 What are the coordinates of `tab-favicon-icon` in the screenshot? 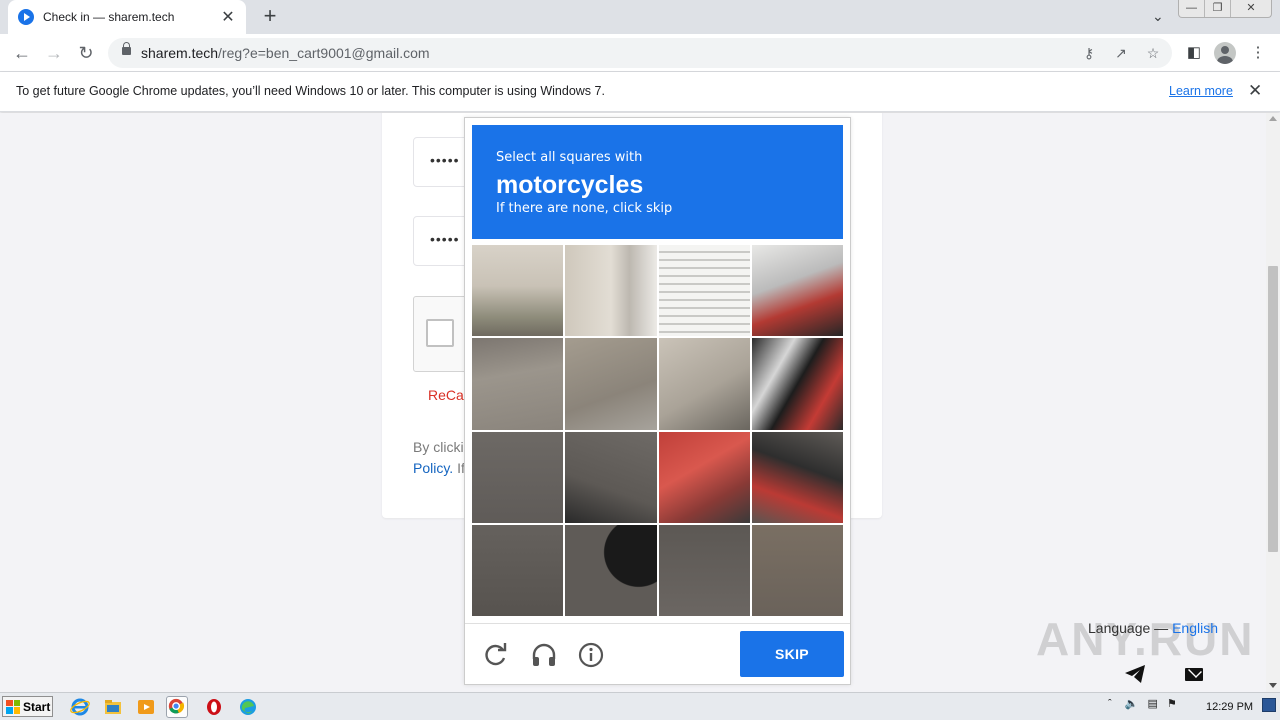 It's located at (26, 17).